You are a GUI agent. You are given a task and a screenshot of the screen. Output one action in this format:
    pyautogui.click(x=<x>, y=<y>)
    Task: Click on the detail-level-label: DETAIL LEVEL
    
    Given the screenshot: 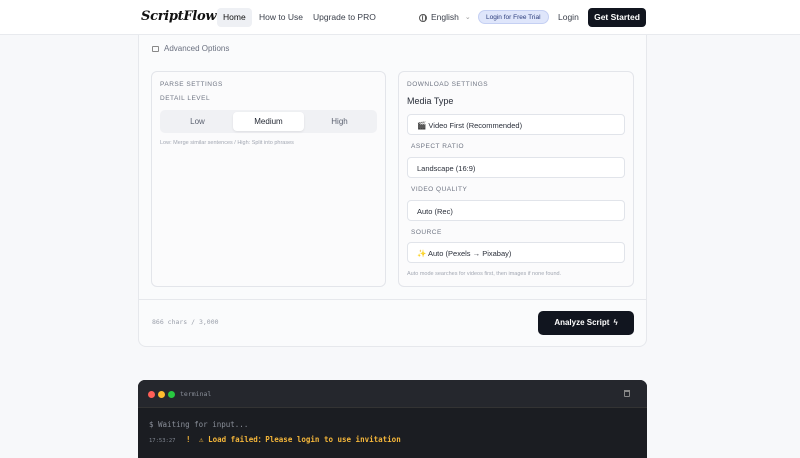 What is the action you would take?
    pyautogui.click(x=185, y=98)
    